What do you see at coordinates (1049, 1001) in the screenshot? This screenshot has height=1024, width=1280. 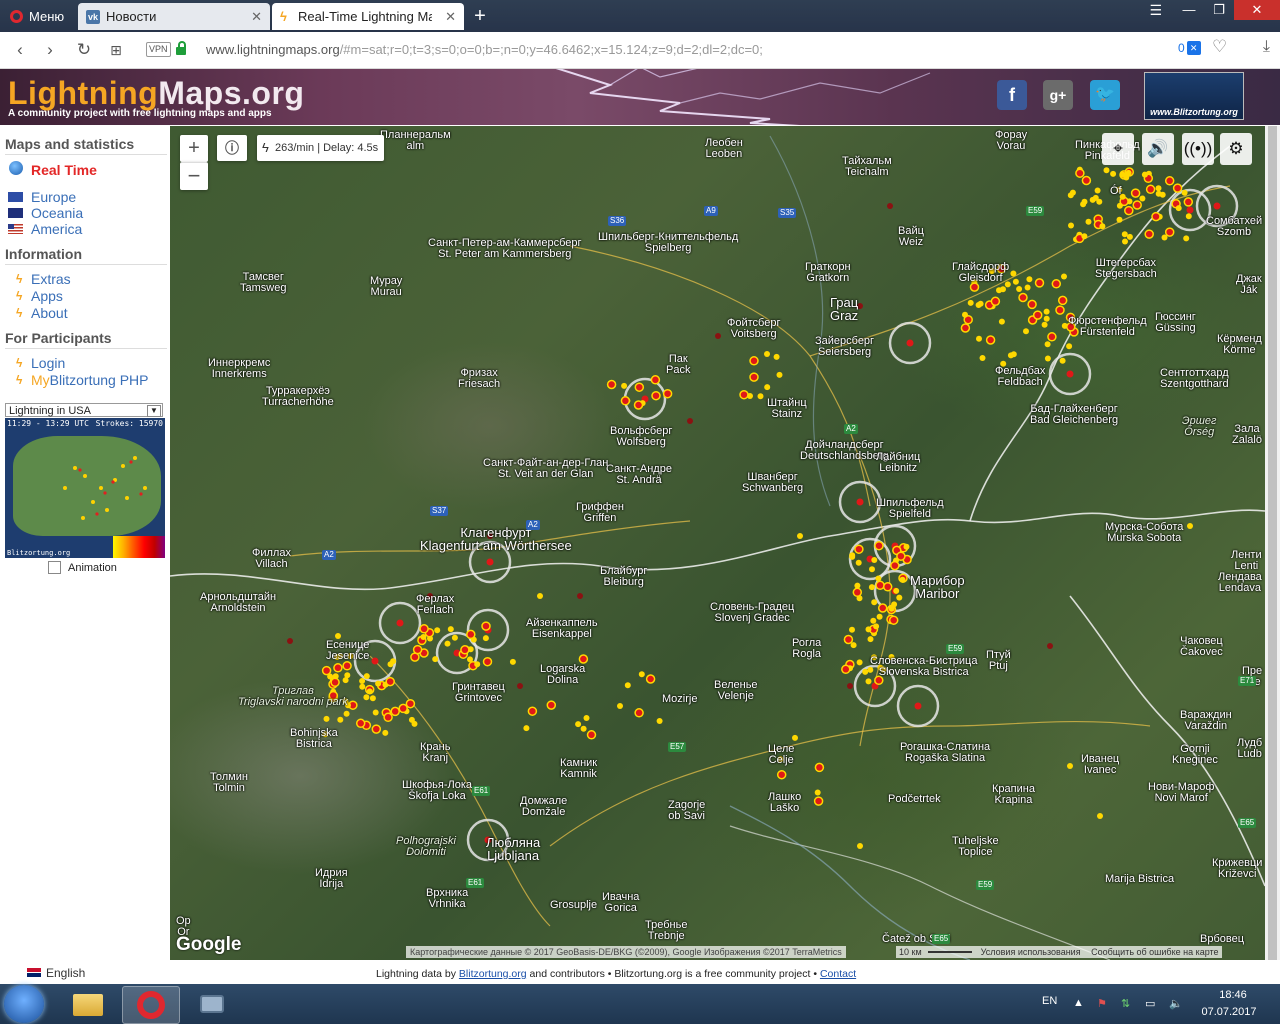 I see `input-language: EN` at bounding box center [1049, 1001].